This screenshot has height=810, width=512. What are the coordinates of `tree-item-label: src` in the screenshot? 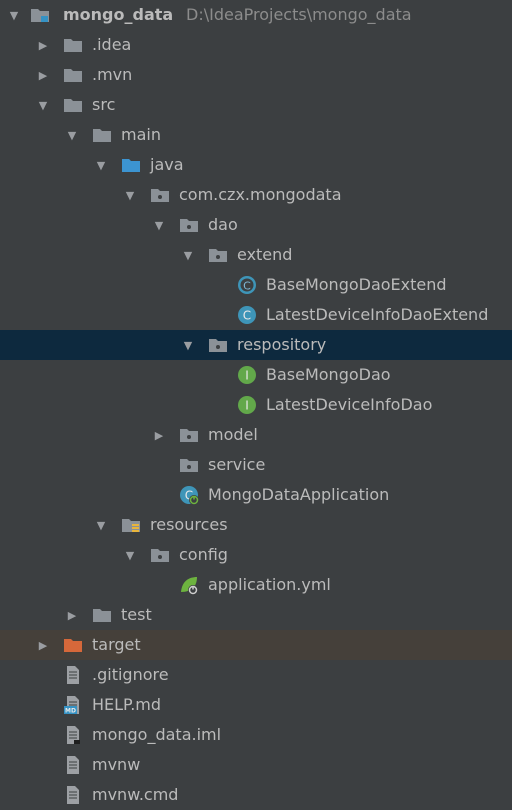 It's located at (104, 104).